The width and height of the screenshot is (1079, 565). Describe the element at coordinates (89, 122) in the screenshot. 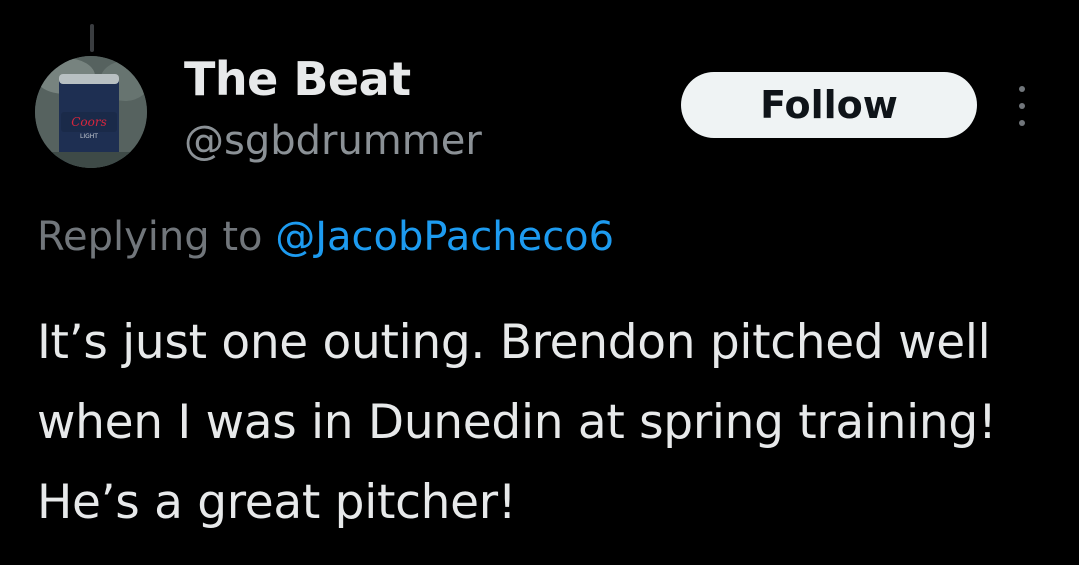

I see `svg-text: Coors` at that location.